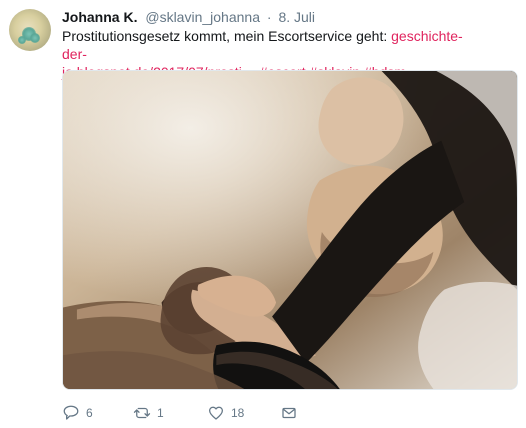  I want to click on author-handle: @sklavin_johanna, so click(202, 17).